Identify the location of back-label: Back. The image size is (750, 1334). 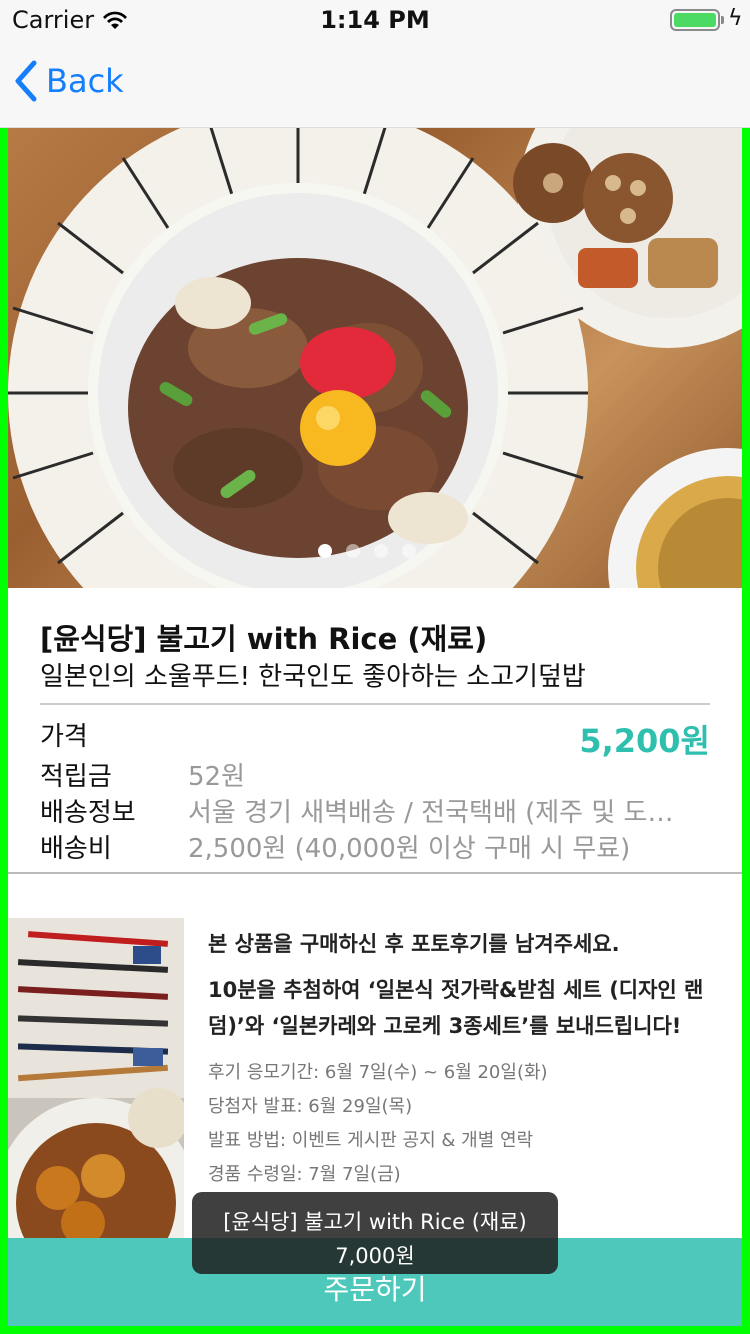
(85, 81).